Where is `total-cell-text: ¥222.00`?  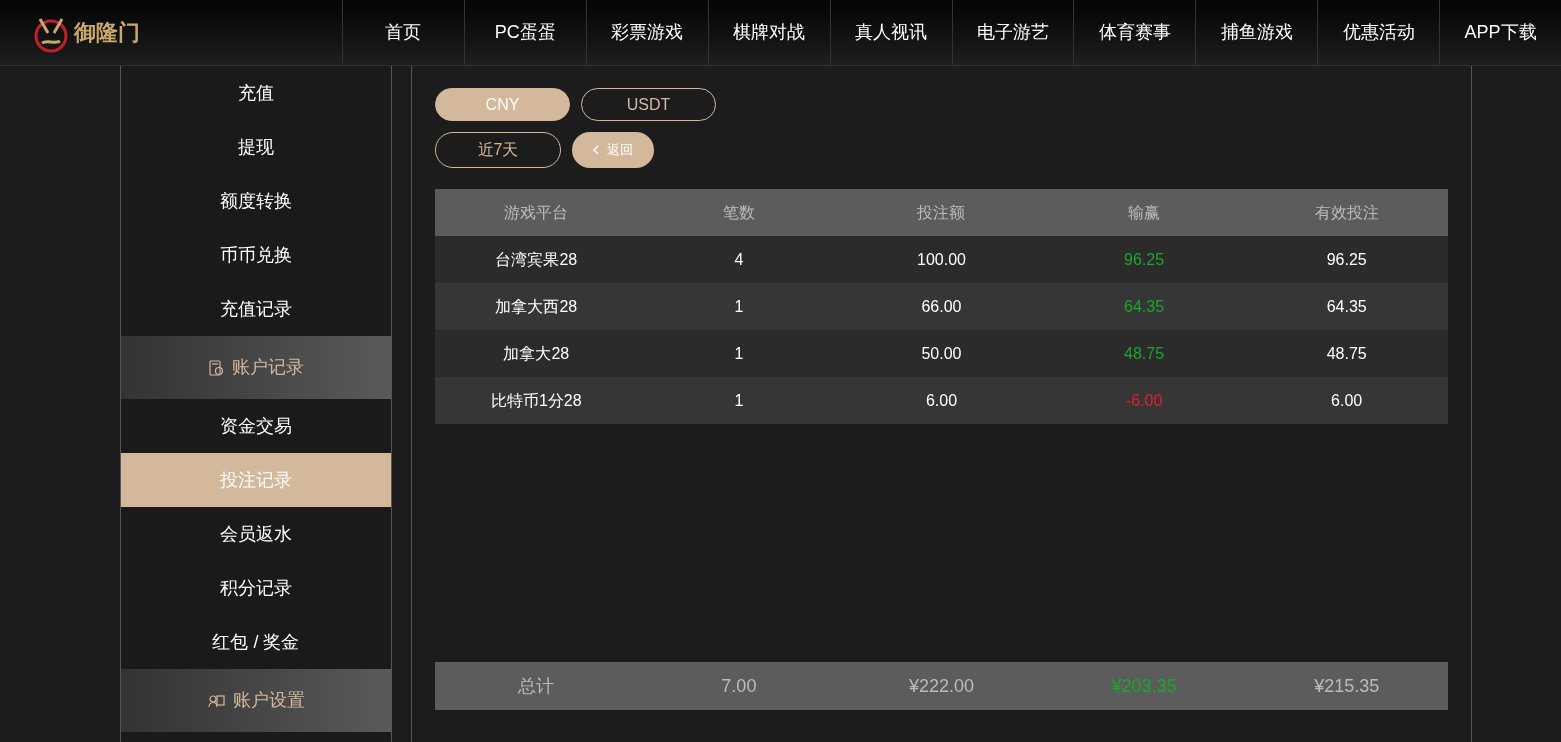
total-cell-text: ¥222.00 is located at coordinates (941, 686).